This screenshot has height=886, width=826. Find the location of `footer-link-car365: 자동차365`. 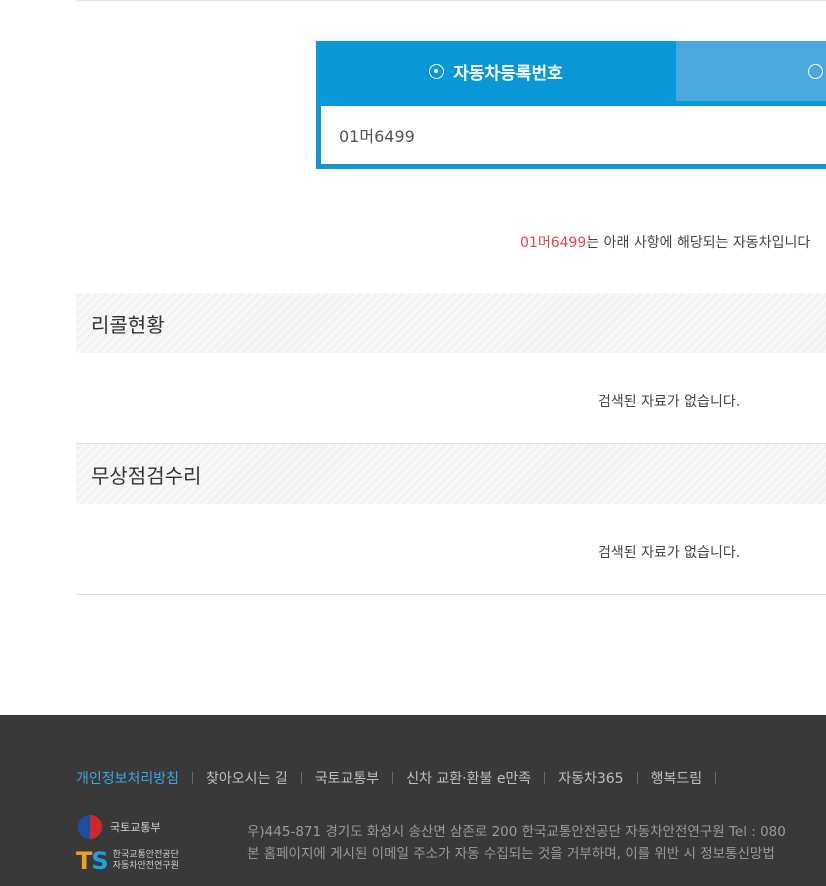

footer-link-car365: 자동차365 is located at coordinates (590, 778).